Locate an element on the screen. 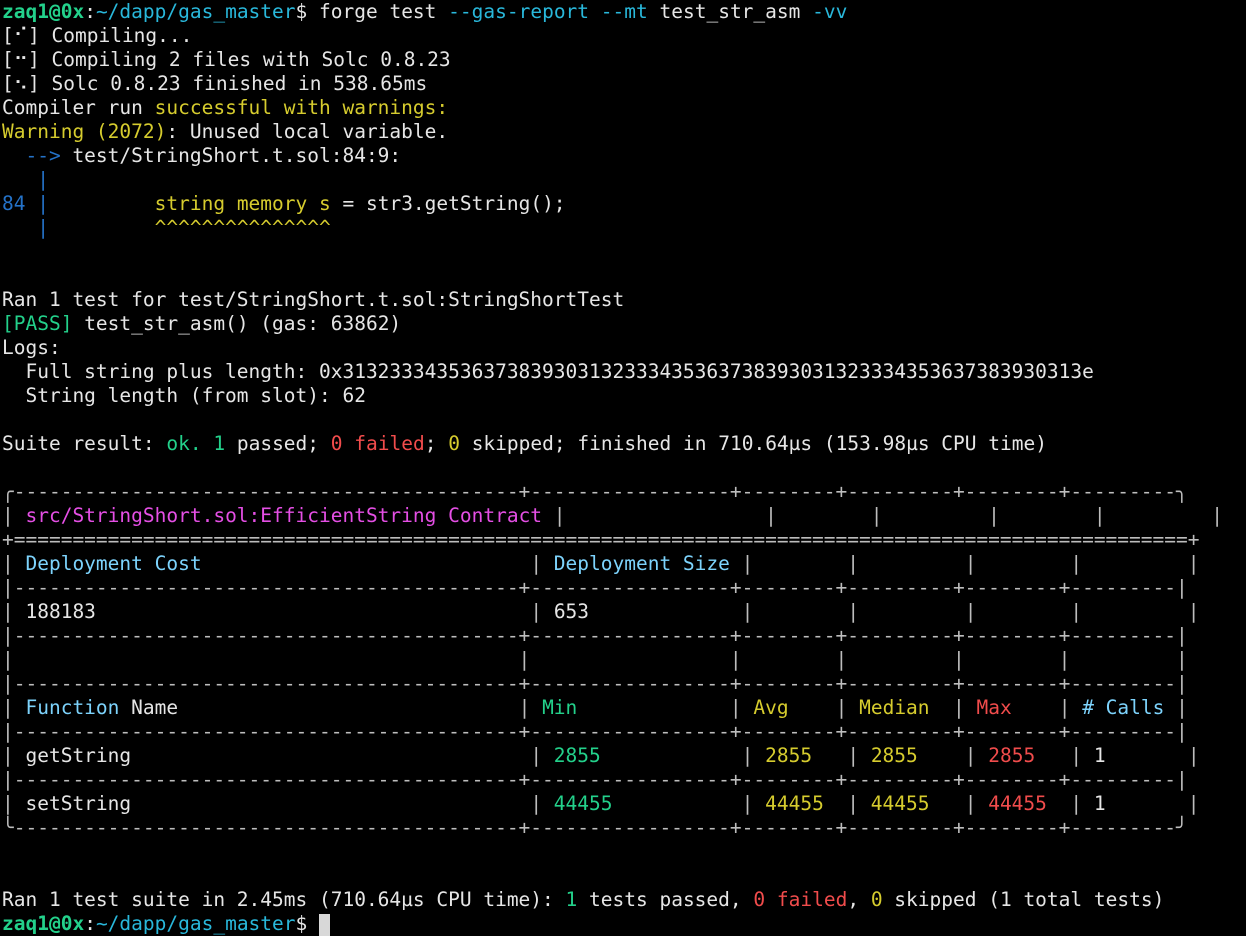 This screenshot has height=936, width=1246. deploy-cost-value: 188183 is located at coordinates (60, 611).